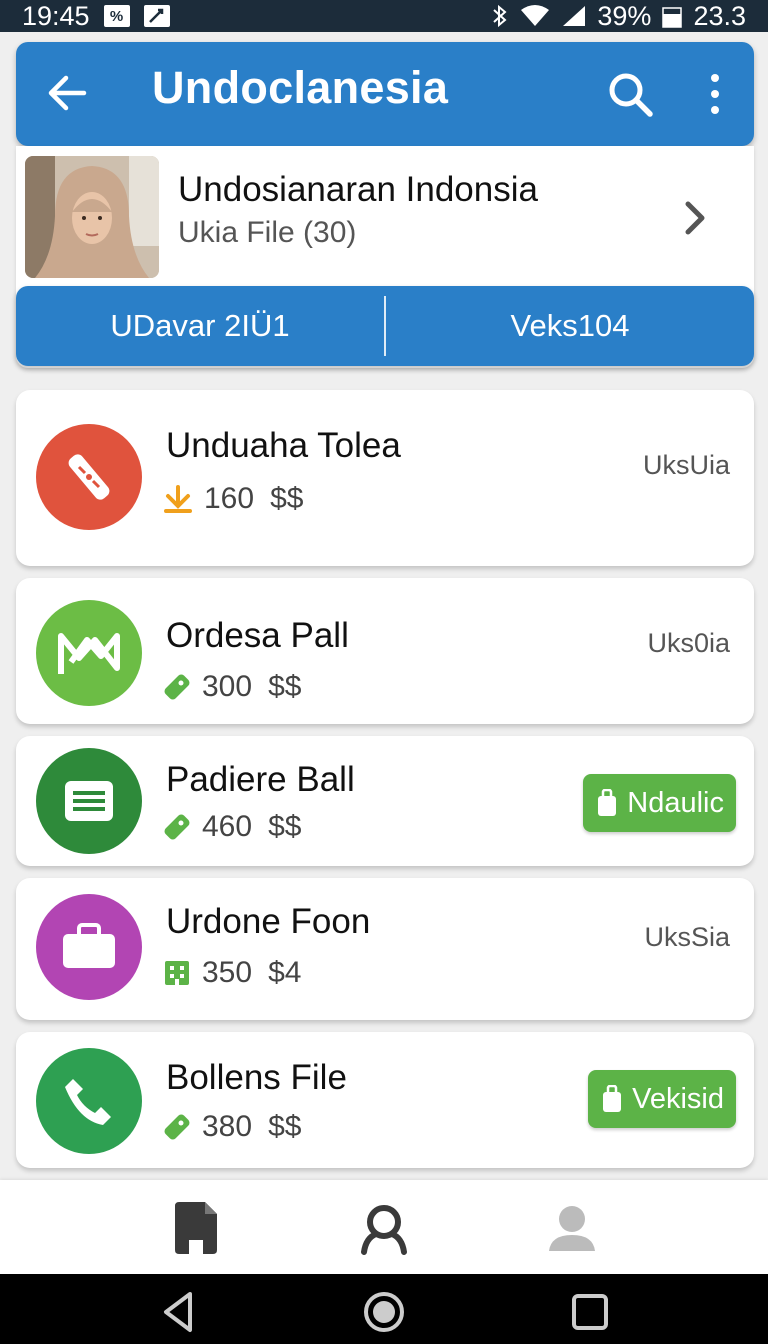 This screenshot has width=768, height=1344. I want to click on phone-handset-icon, so click(89, 477).